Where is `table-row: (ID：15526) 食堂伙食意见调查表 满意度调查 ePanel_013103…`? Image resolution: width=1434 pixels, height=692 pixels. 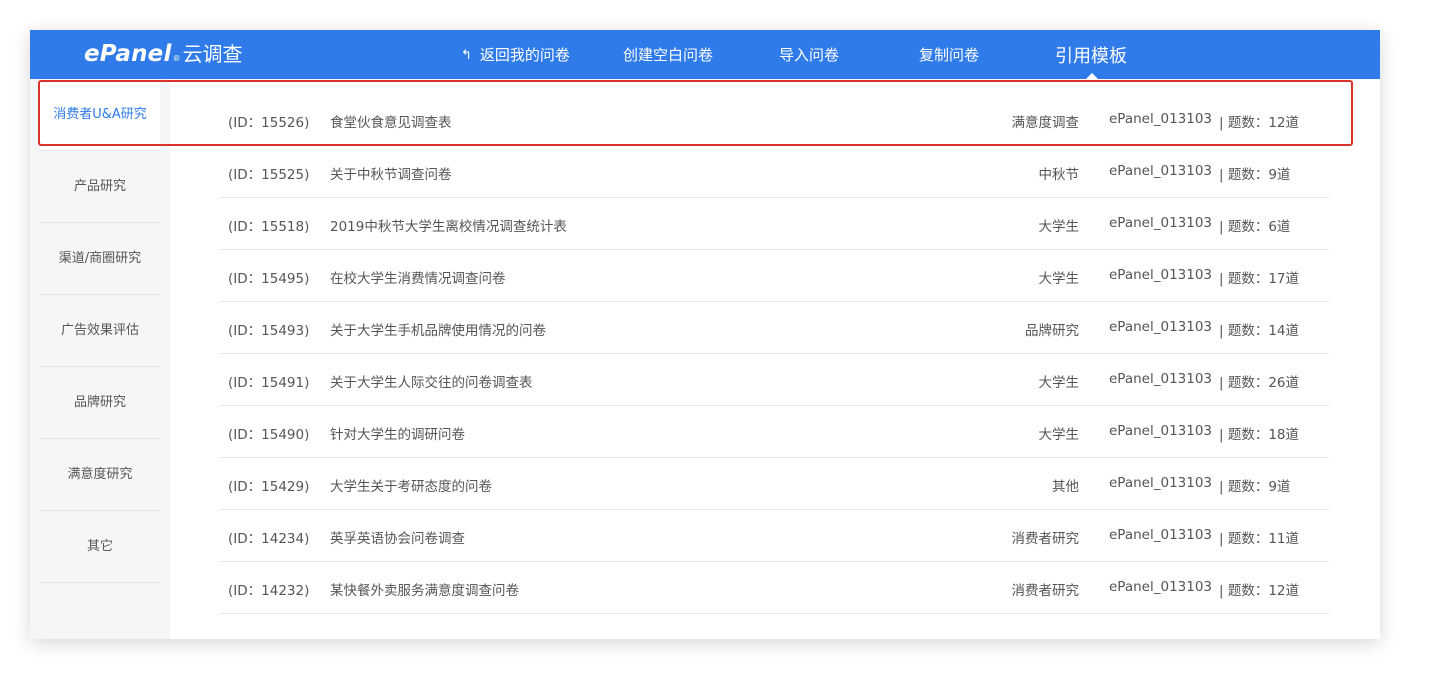
table-row: (ID：15526) 食堂伙食意见调查表 满意度调查 ePanel_013103… is located at coordinates (774, 120).